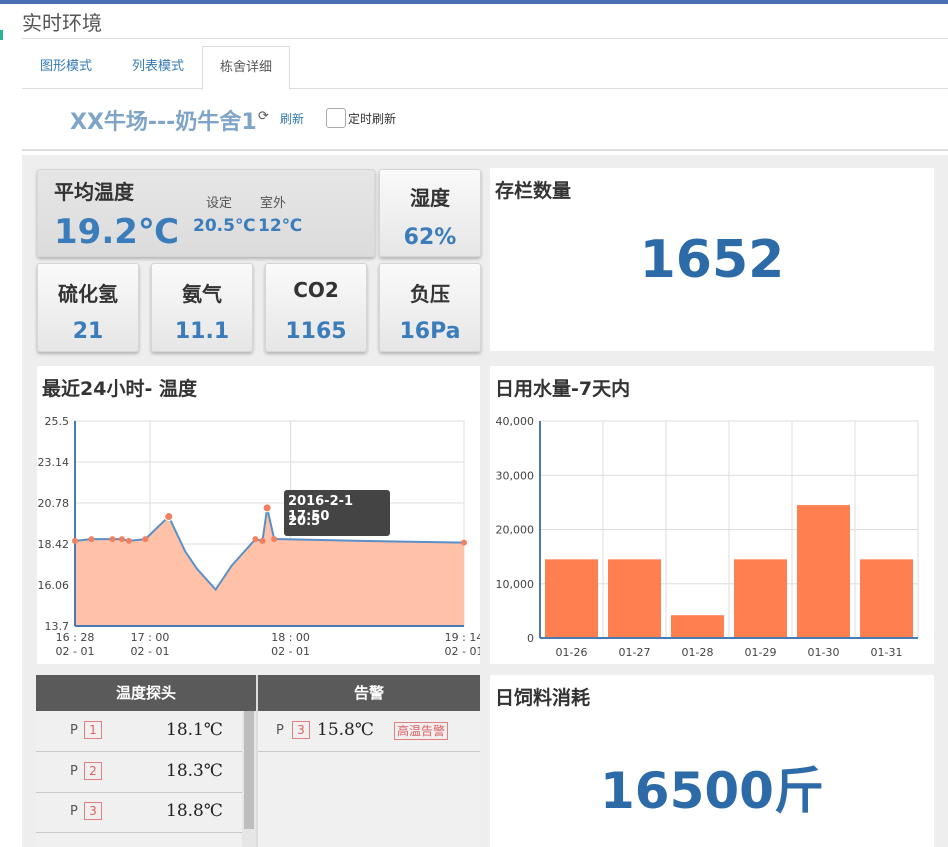 Image resolution: width=948 pixels, height=847 pixels. Describe the element at coordinates (372, 119) in the screenshot. I see `auto-refresh-label: 定时刷新` at that location.